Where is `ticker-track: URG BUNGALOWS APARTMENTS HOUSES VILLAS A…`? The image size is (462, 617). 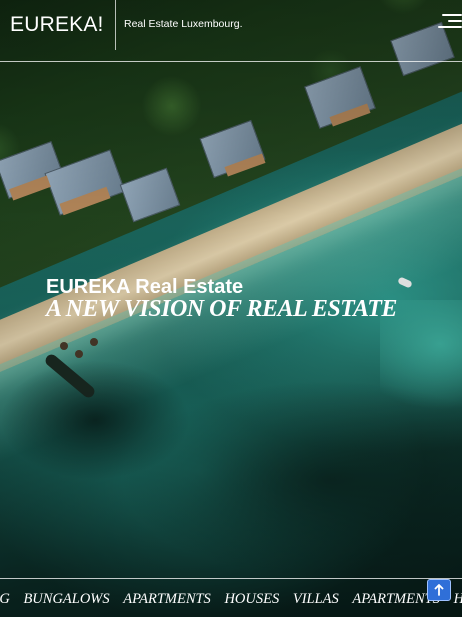 ticker-track: URG BUNGALOWS APARTMENTS HOUSES VILLAS A… is located at coordinates (231, 599).